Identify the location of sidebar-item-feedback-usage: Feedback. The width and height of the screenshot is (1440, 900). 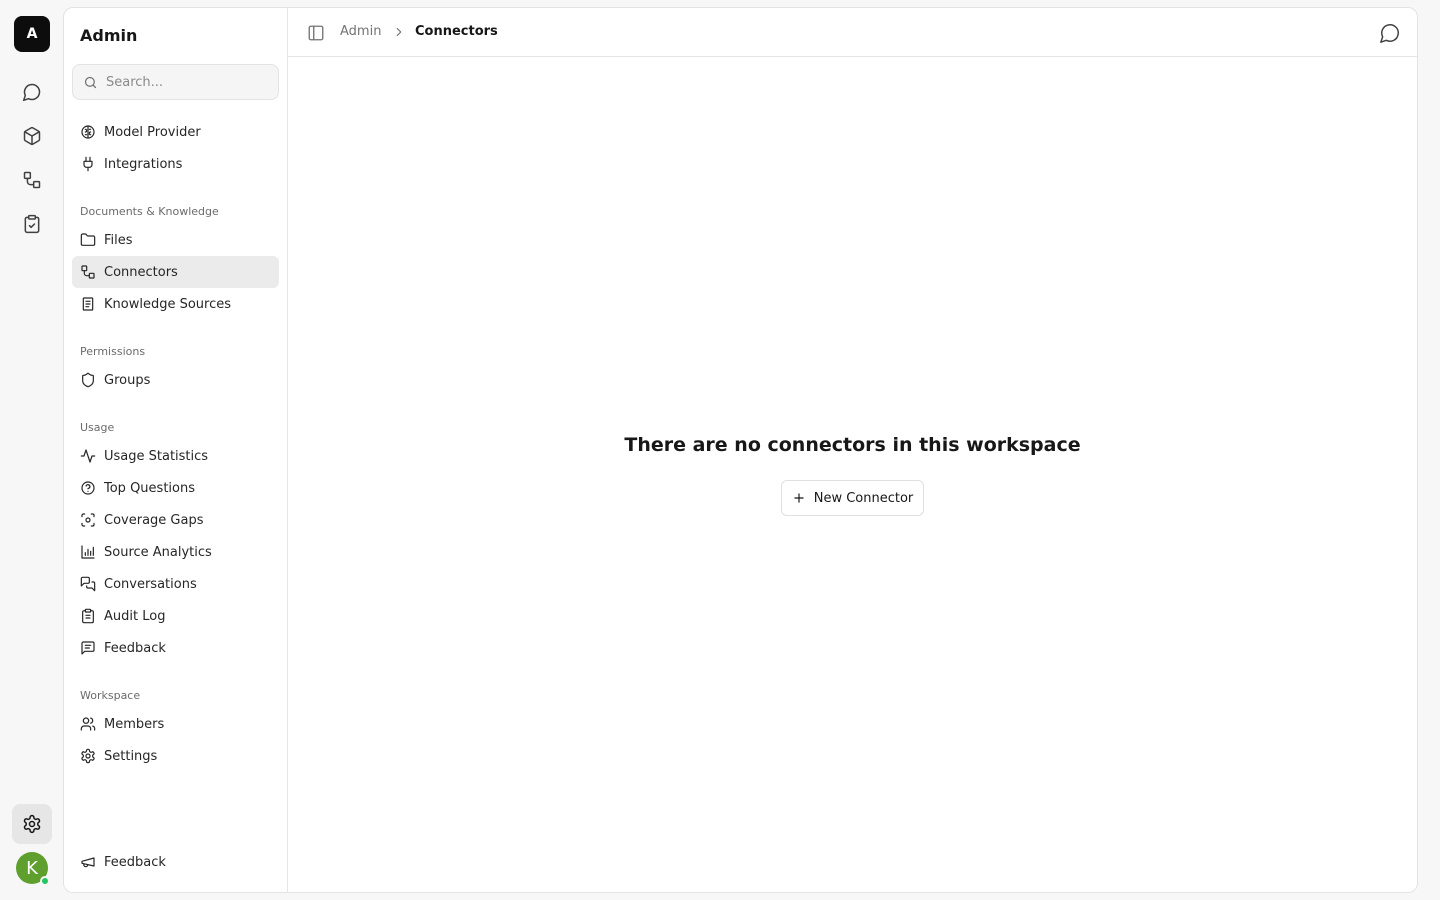
(175, 648).